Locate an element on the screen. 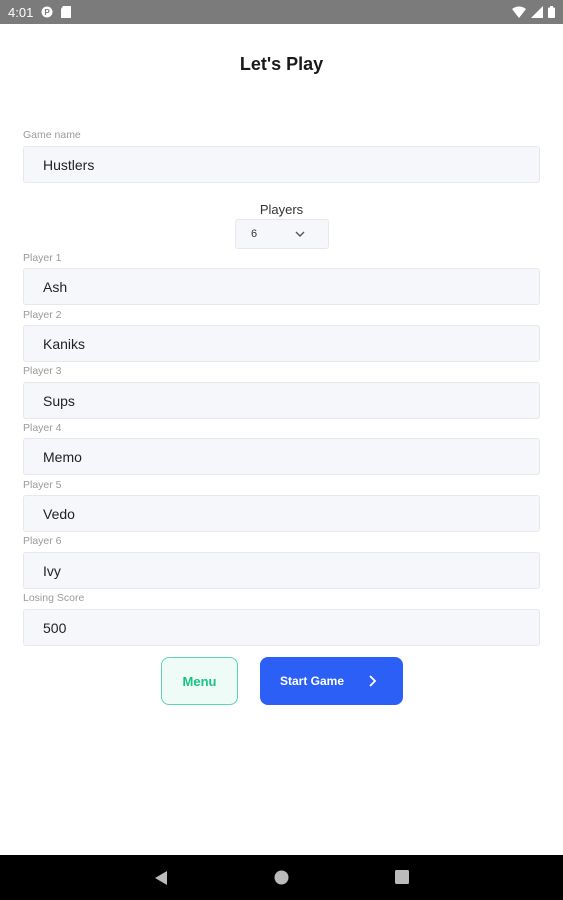 The image size is (563, 900). player-6-label: Player 6 is located at coordinates (42, 541).